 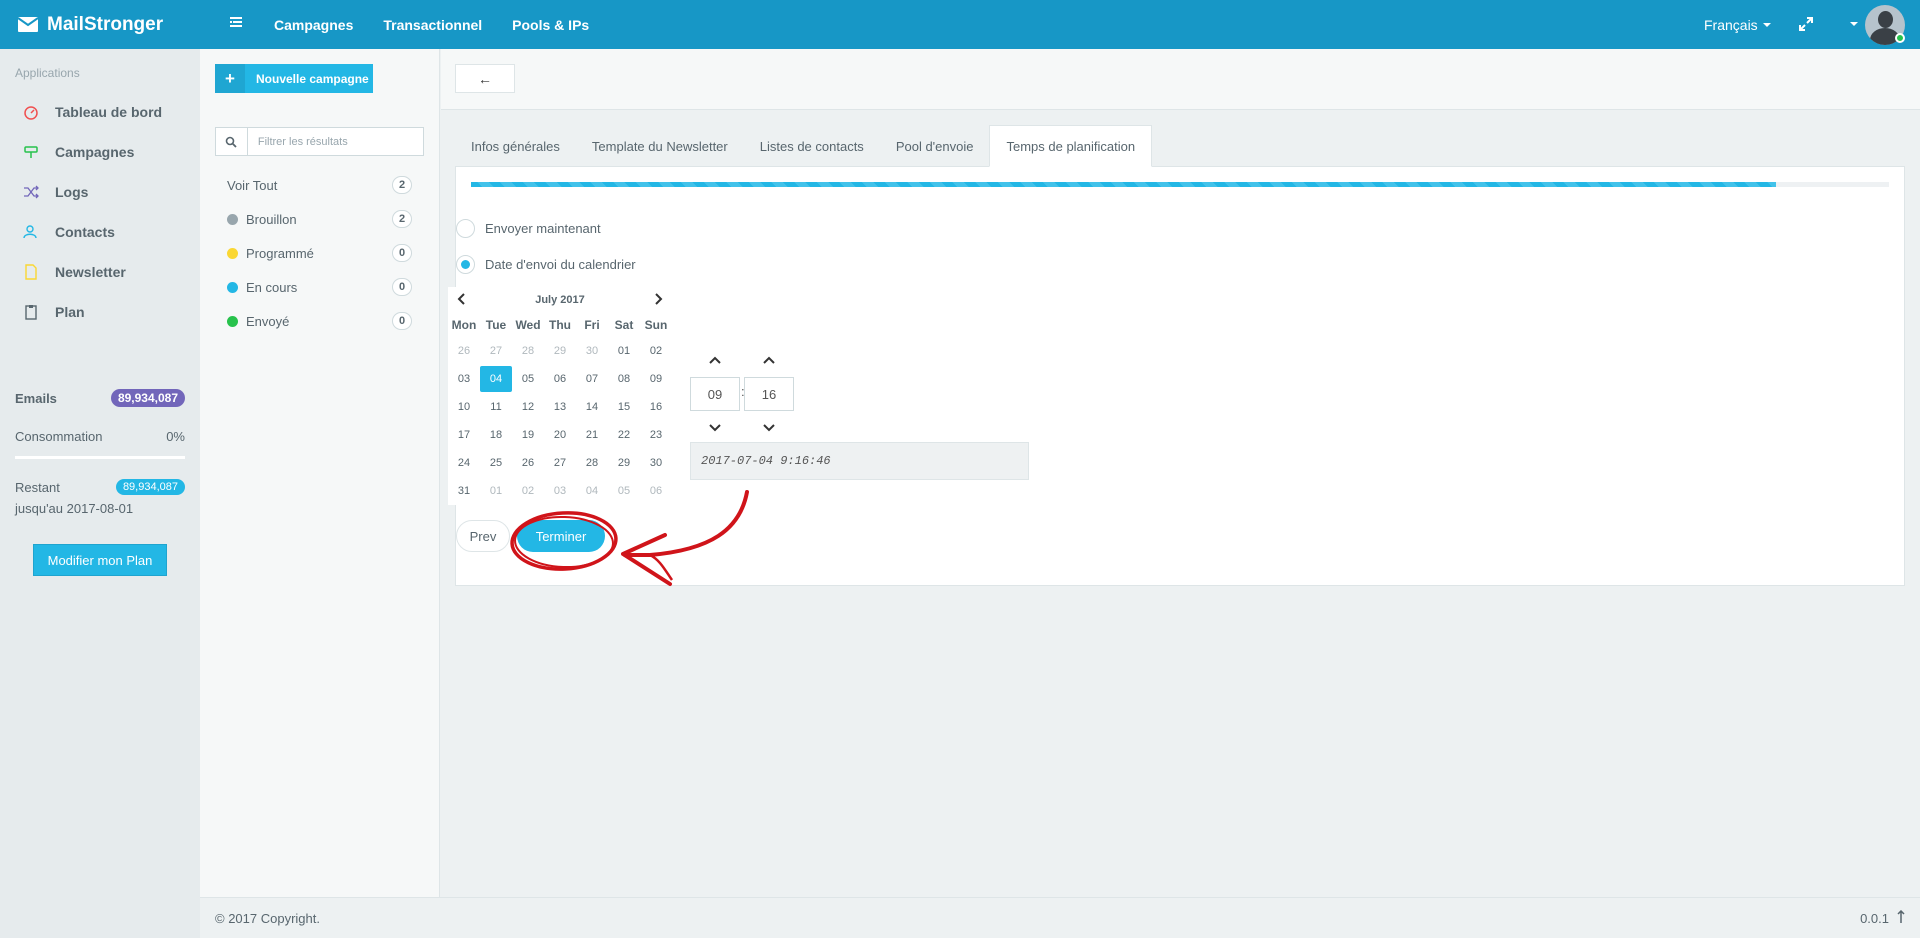 What do you see at coordinates (656, 379) in the screenshot?
I see `calendar-day: 09` at bounding box center [656, 379].